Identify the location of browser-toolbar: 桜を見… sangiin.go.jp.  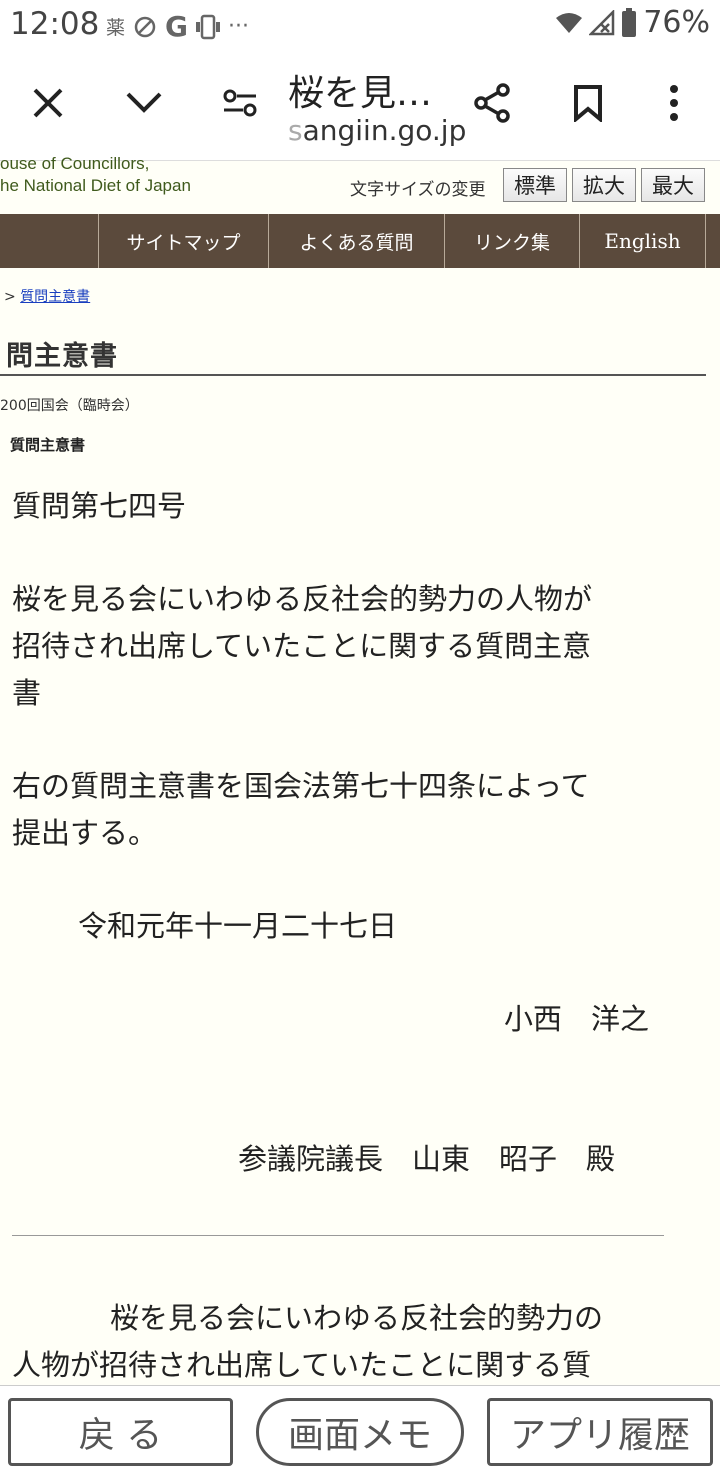
(360, 105).